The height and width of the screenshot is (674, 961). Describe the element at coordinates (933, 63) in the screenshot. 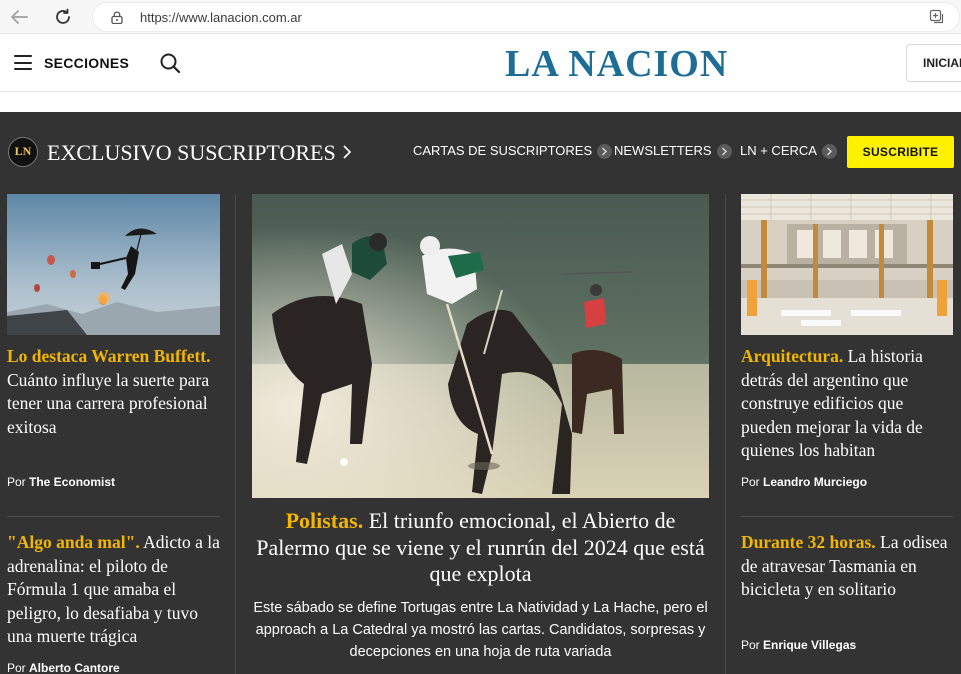

I see `login-button: INICIAR` at that location.